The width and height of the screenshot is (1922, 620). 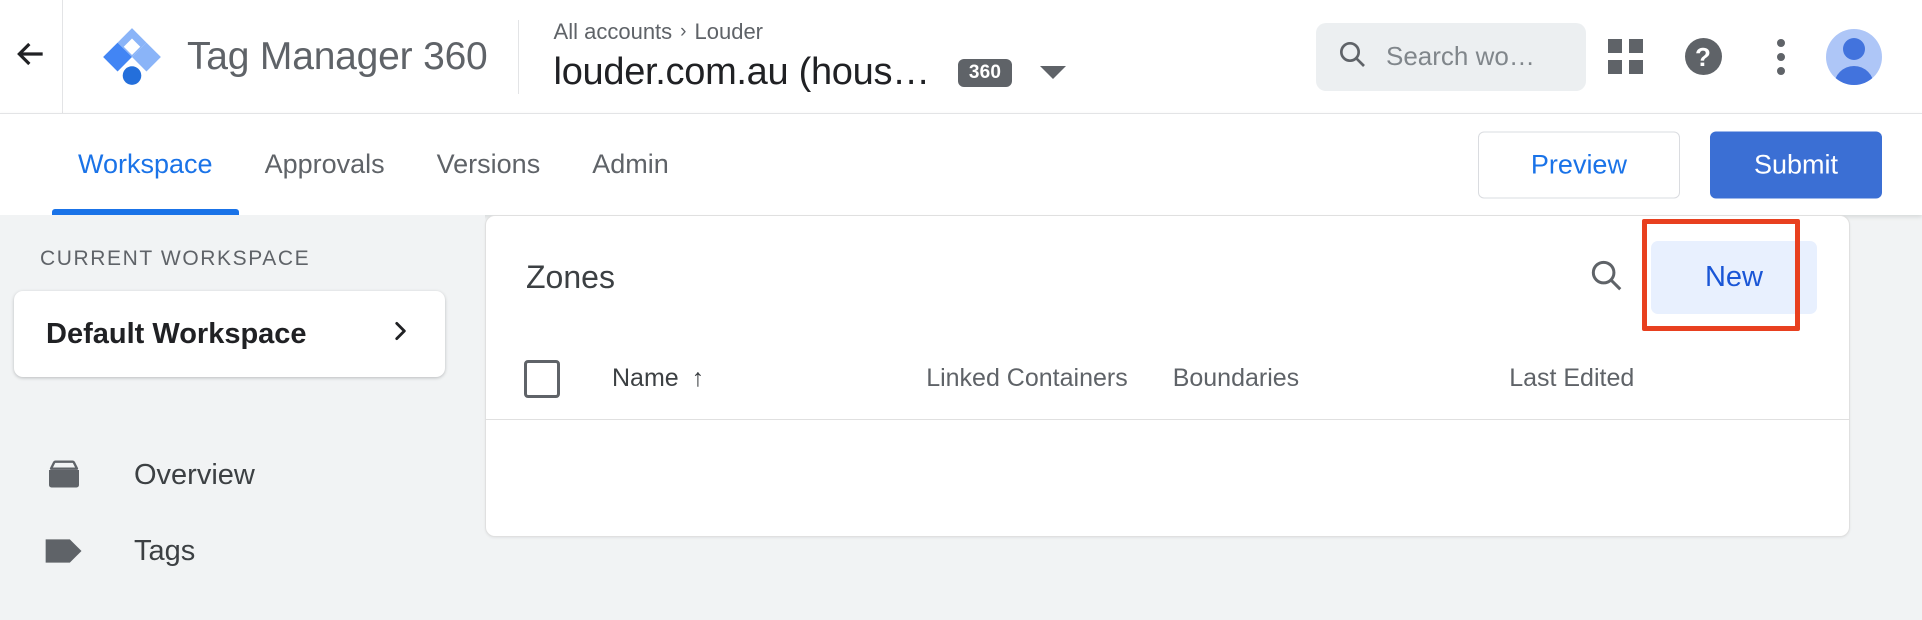 What do you see at coordinates (1053, 72) in the screenshot?
I see `caret-down-icon` at bounding box center [1053, 72].